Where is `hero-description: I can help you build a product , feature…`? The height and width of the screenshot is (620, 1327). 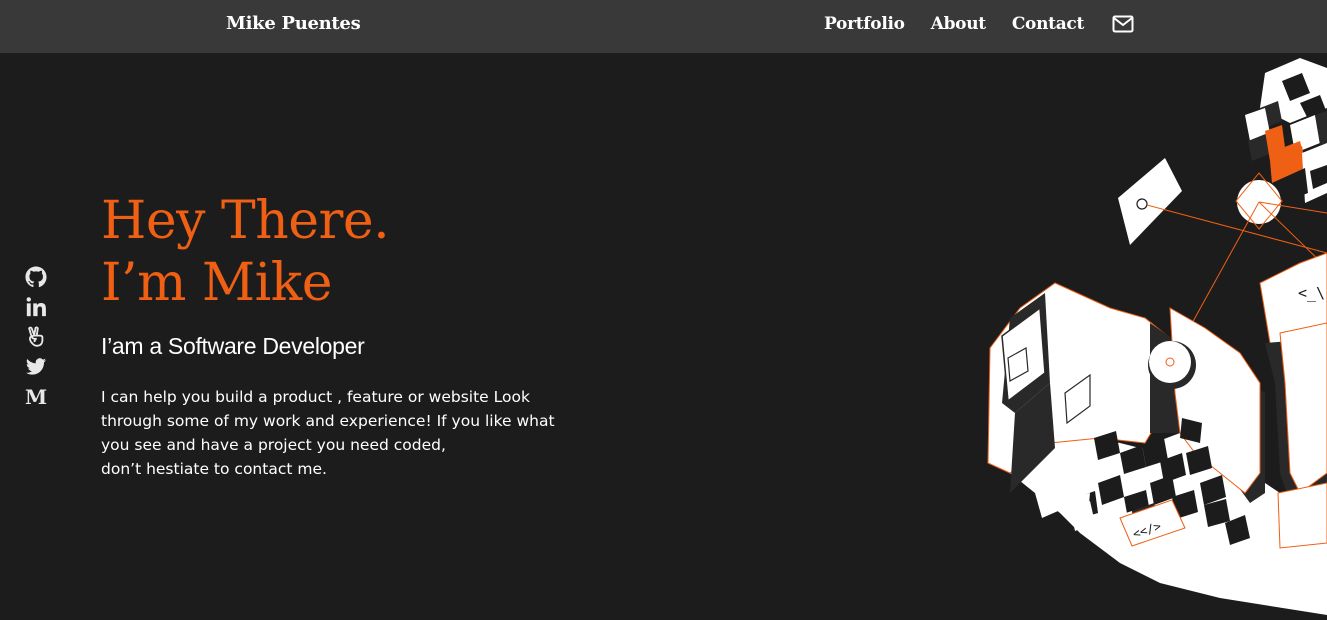 hero-description: I can help you build a product , feature… is located at coordinates (341, 433).